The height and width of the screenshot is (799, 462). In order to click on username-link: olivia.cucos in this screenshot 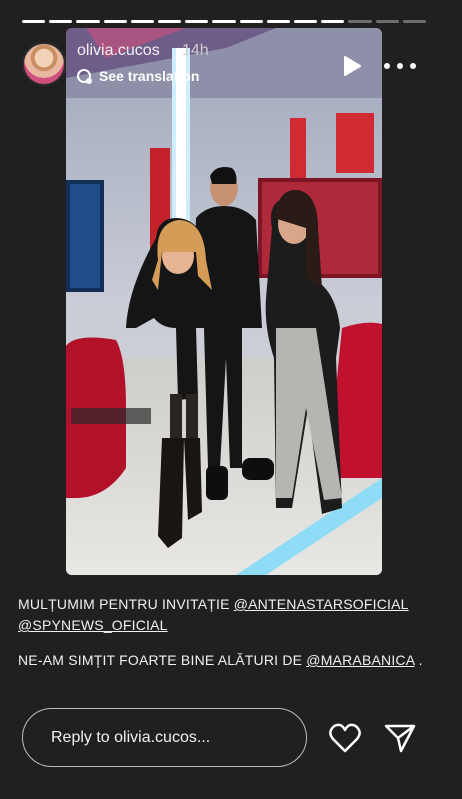, I will do `click(118, 51)`.